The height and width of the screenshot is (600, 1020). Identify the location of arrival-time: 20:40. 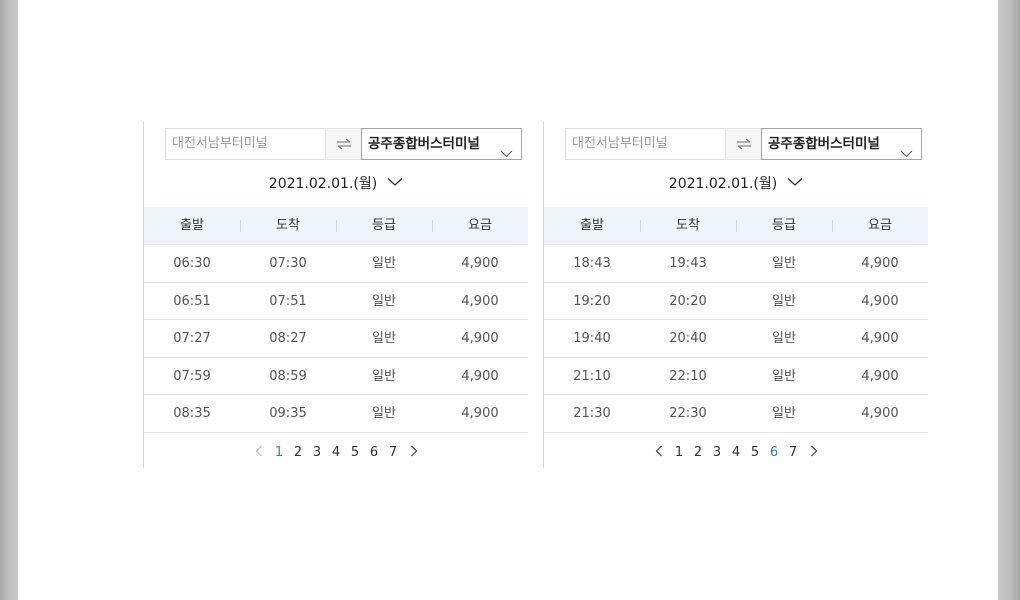
(688, 339).